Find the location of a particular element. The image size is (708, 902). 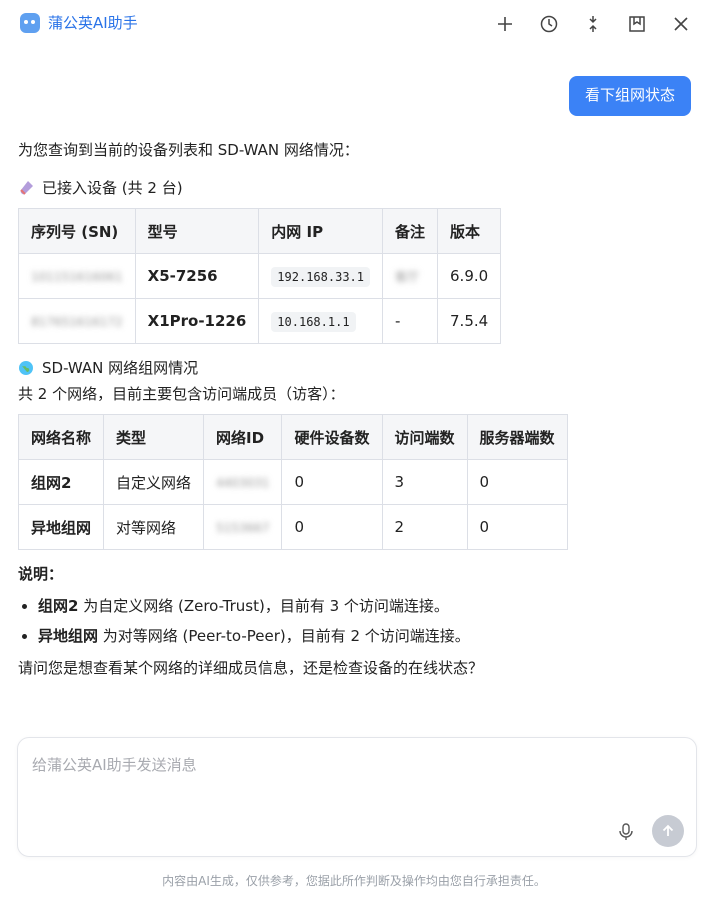

network-table-header: 网络名称 类型 网络ID 硬件设备数 访问端数 服务器端数 is located at coordinates (292, 437).